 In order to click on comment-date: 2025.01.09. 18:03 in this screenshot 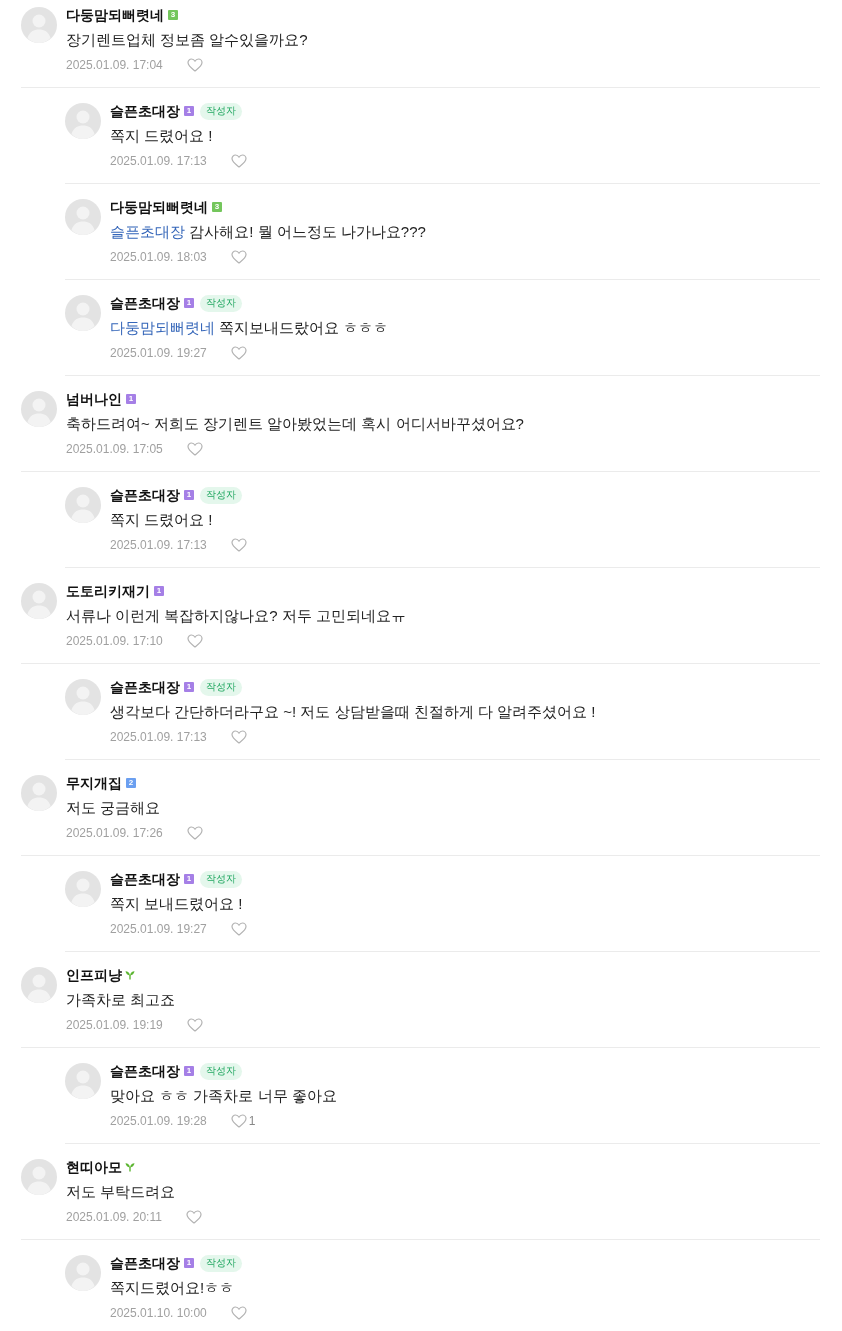, I will do `click(158, 257)`.